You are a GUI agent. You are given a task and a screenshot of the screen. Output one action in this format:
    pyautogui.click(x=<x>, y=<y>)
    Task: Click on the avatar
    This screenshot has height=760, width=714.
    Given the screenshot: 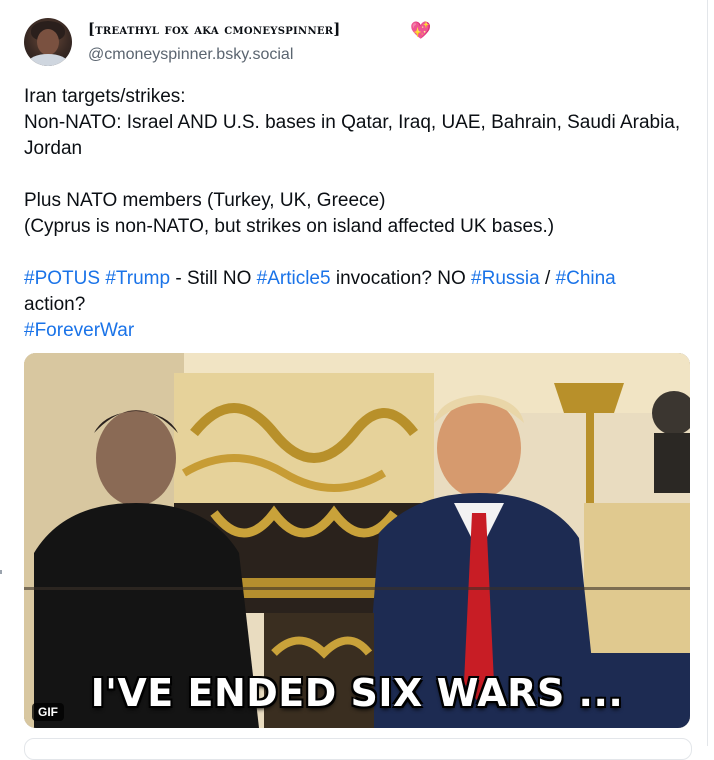 What is the action you would take?
    pyautogui.click(x=48, y=42)
    